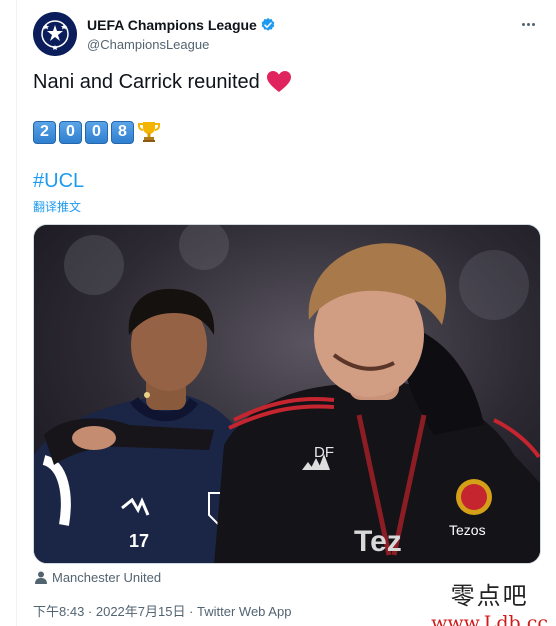 This screenshot has width=556, height=626. Describe the element at coordinates (44, 132) in the screenshot. I see `keycap-digit-icon: 2` at that location.